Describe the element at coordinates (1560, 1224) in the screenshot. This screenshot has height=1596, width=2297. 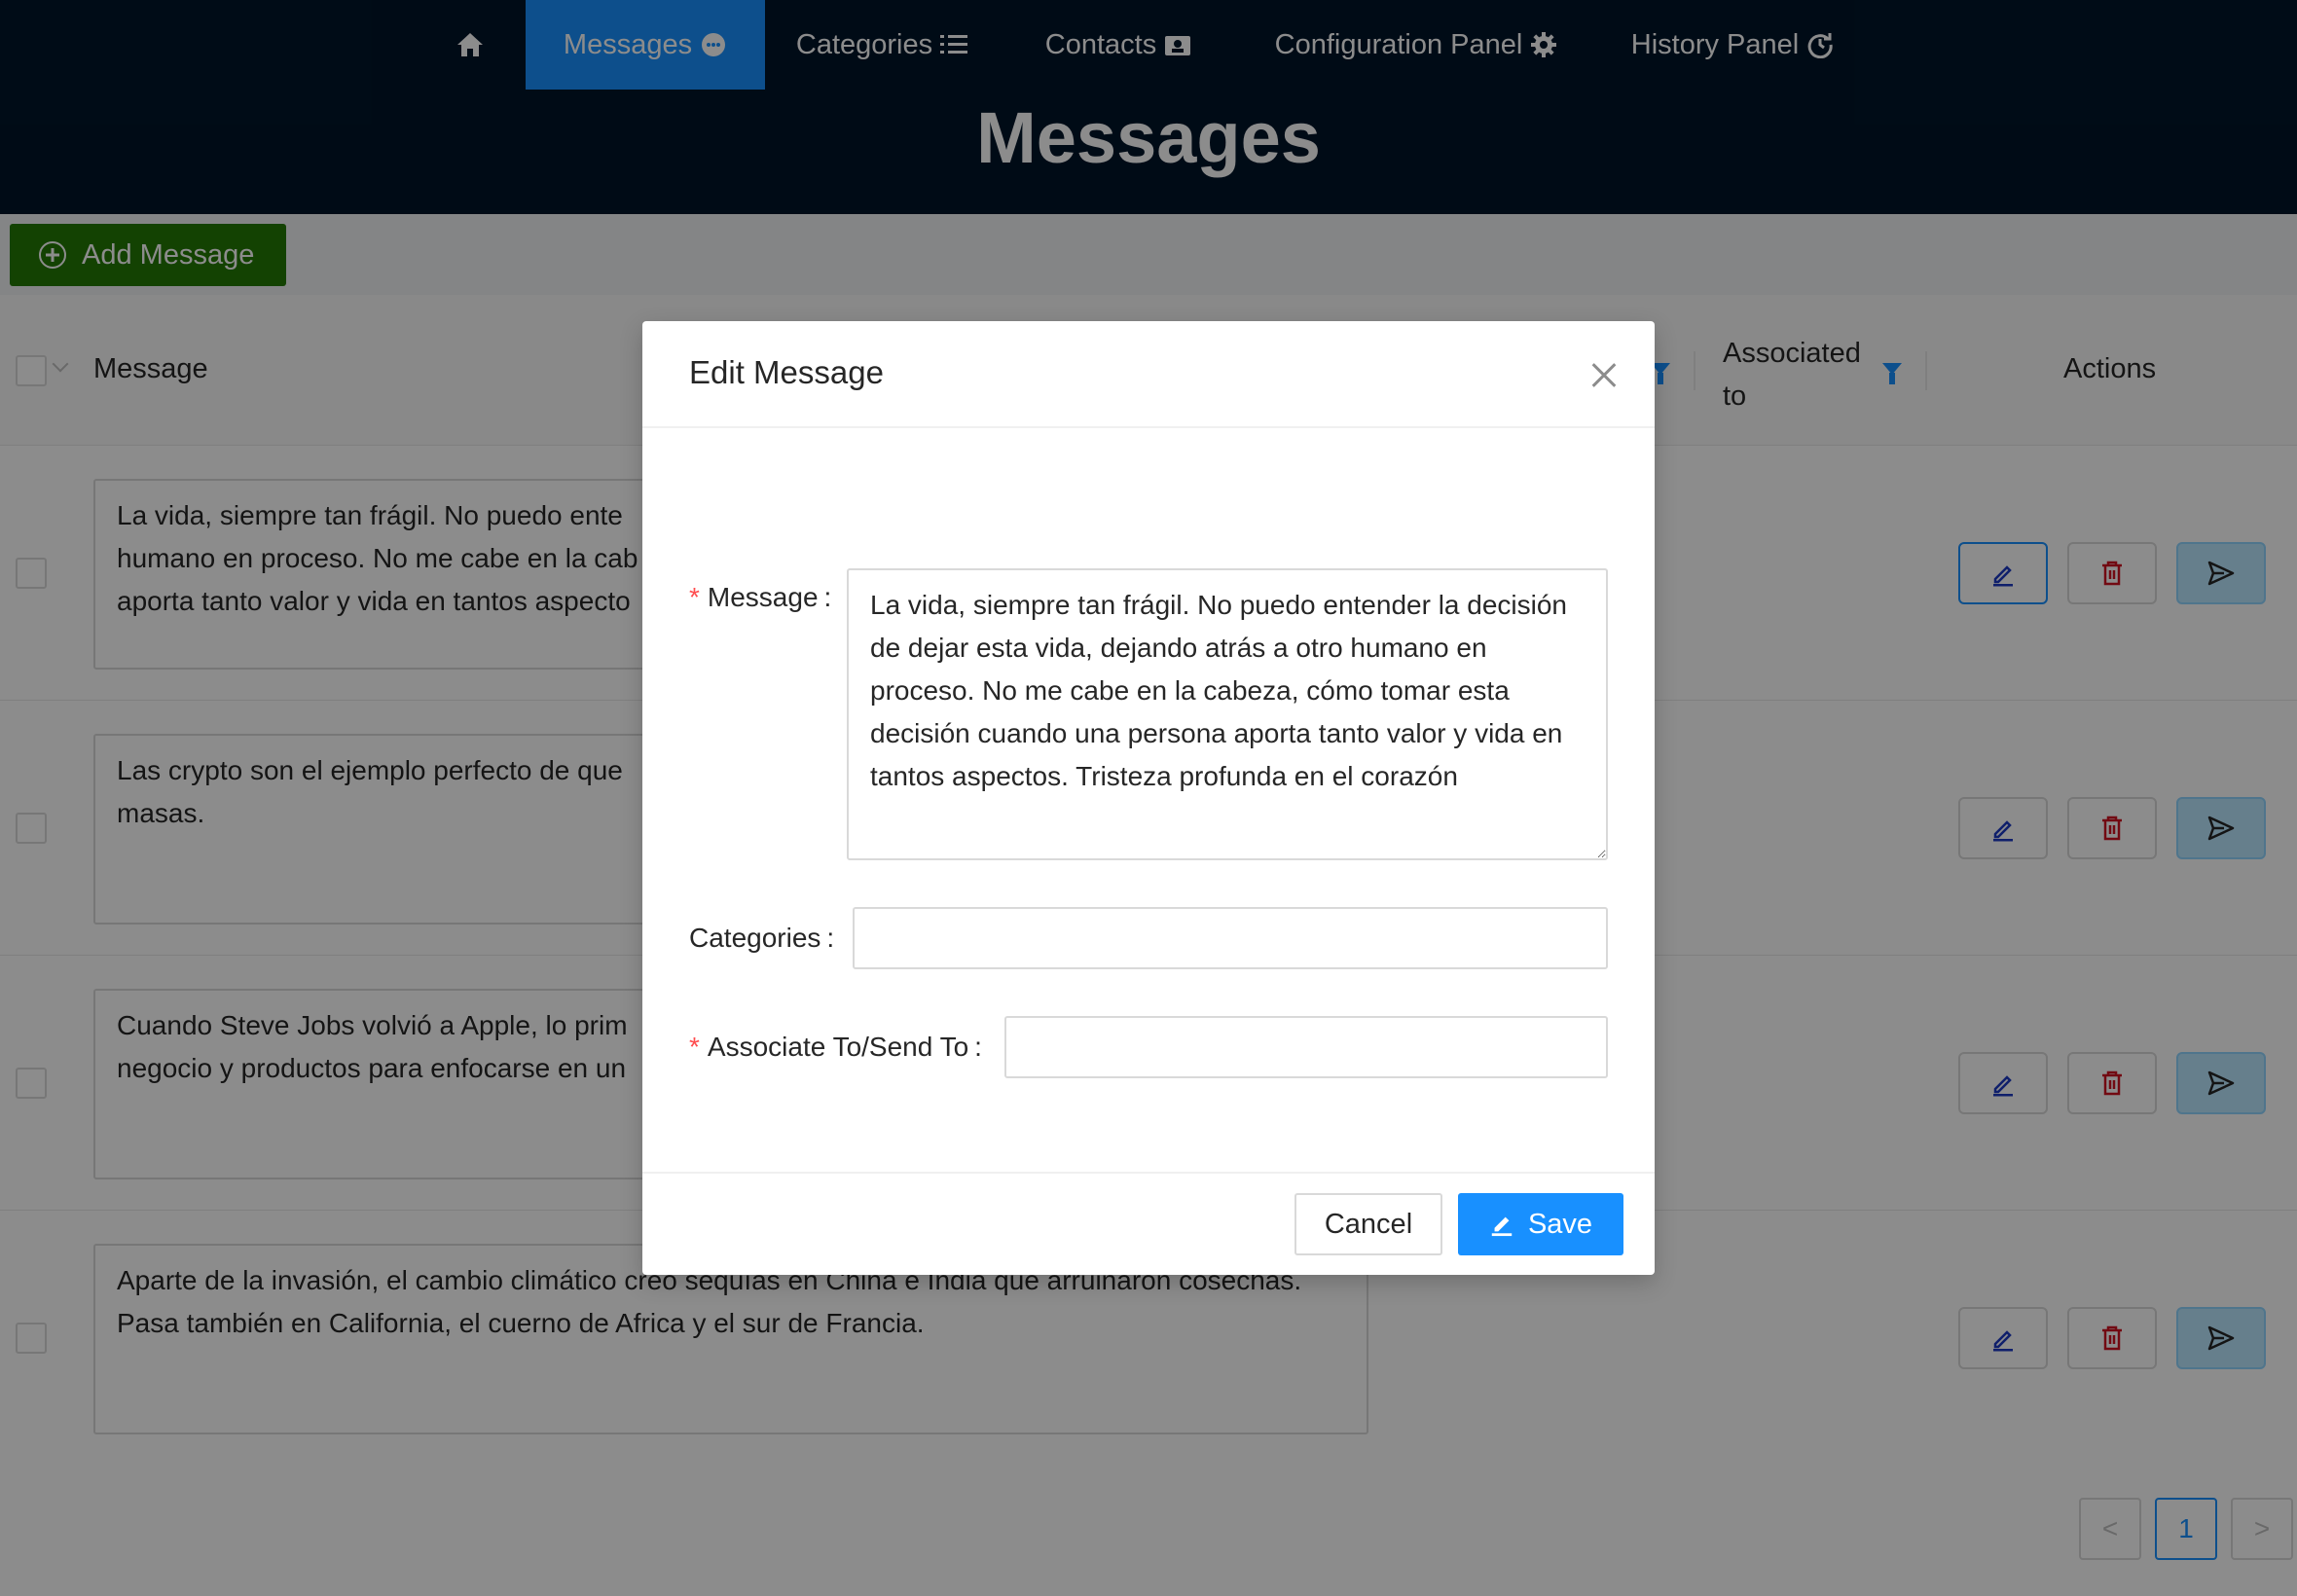
I see `save-button-label: Save` at that location.